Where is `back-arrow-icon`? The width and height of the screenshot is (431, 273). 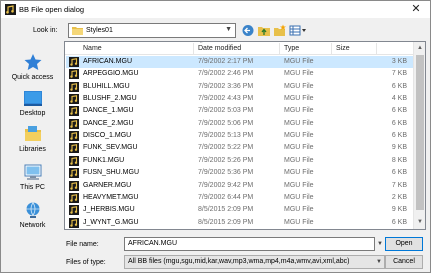 back-arrow-icon is located at coordinates (248, 30).